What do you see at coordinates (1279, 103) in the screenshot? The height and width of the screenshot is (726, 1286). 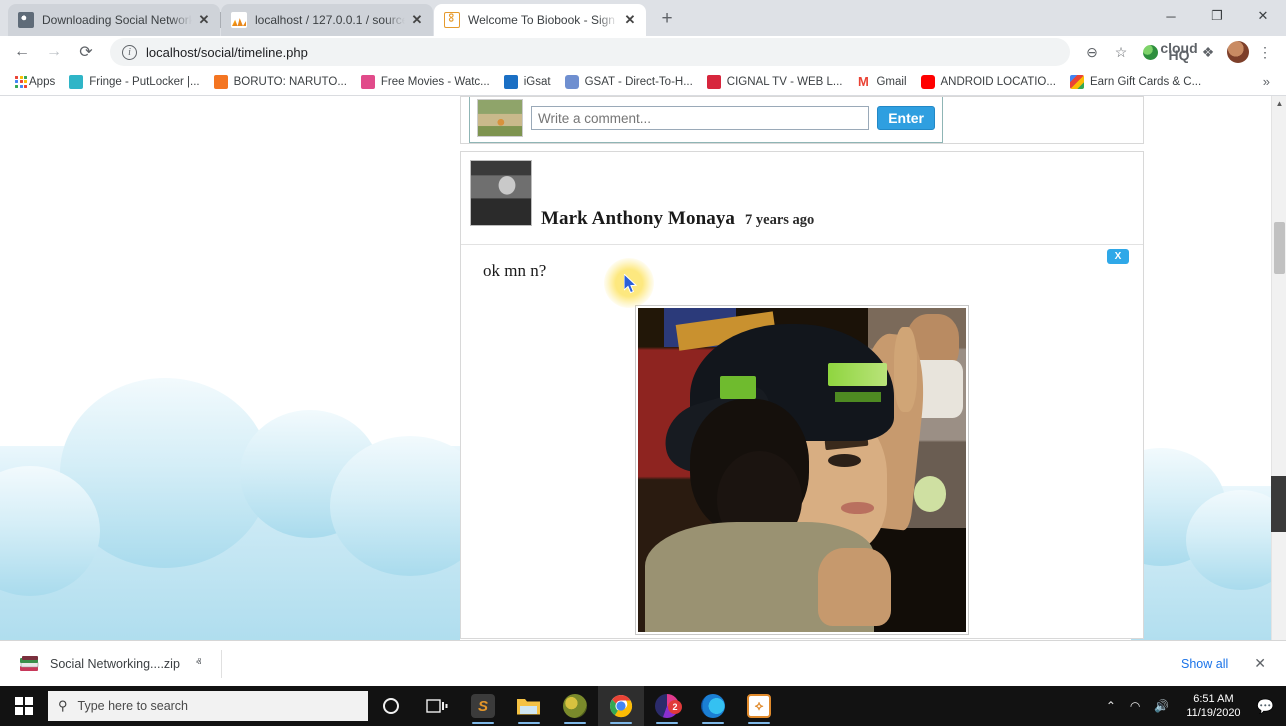 I see `scroll-up-icon: ▲` at bounding box center [1279, 103].